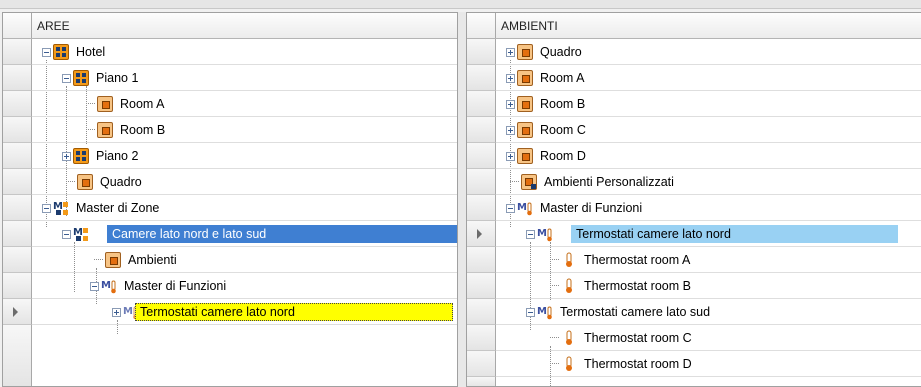 The width and height of the screenshot is (921, 387). I want to click on tree-row: M Termostati camere lato sud, so click(708, 312).